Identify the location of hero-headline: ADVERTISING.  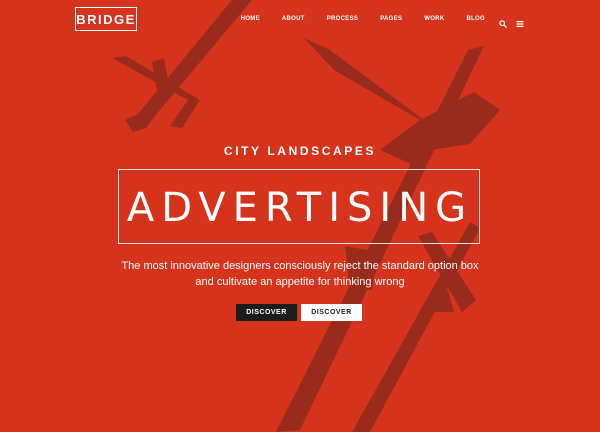
(300, 208).